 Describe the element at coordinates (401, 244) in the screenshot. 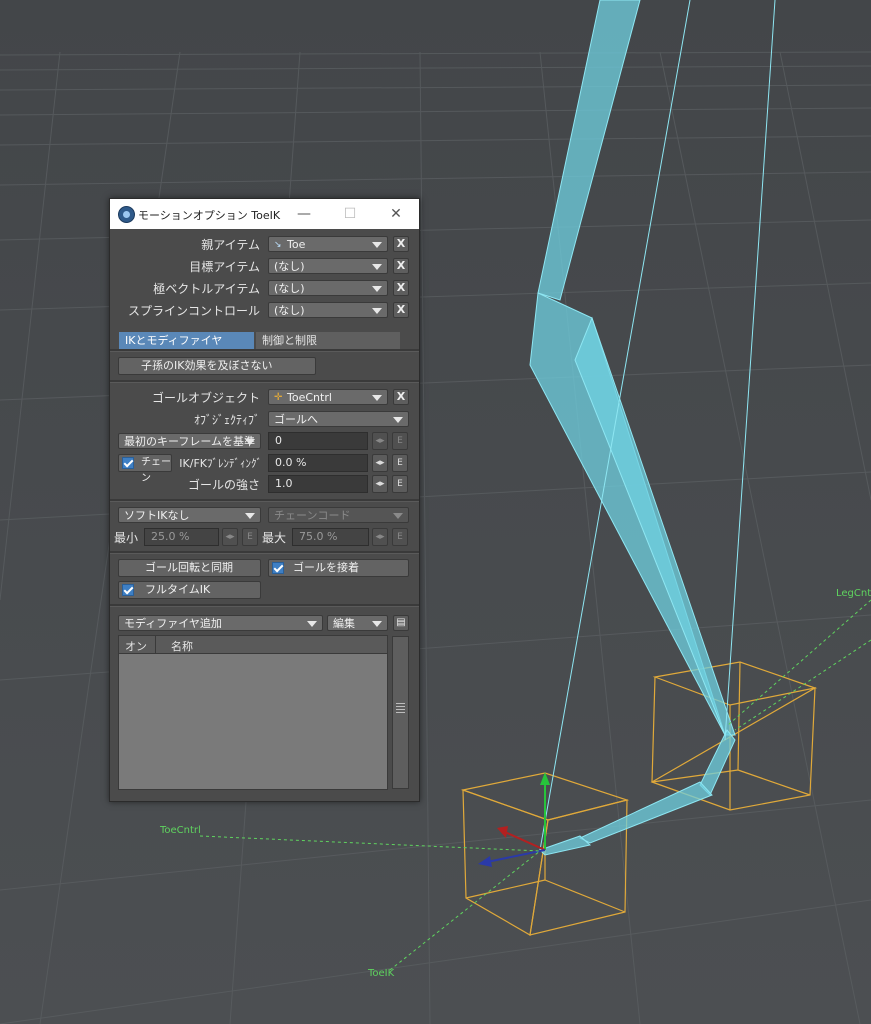

I see `parent-item-clear-button: X` at that location.